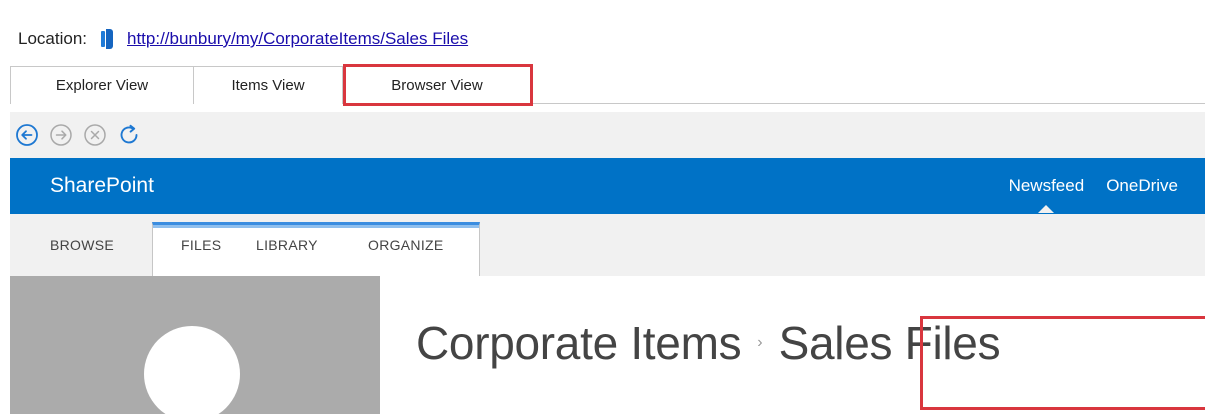  What do you see at coordinates (529, 186) in the screenshot?
I see `sharepoint-brand: SharePoint` at bounding box center [529, 186].